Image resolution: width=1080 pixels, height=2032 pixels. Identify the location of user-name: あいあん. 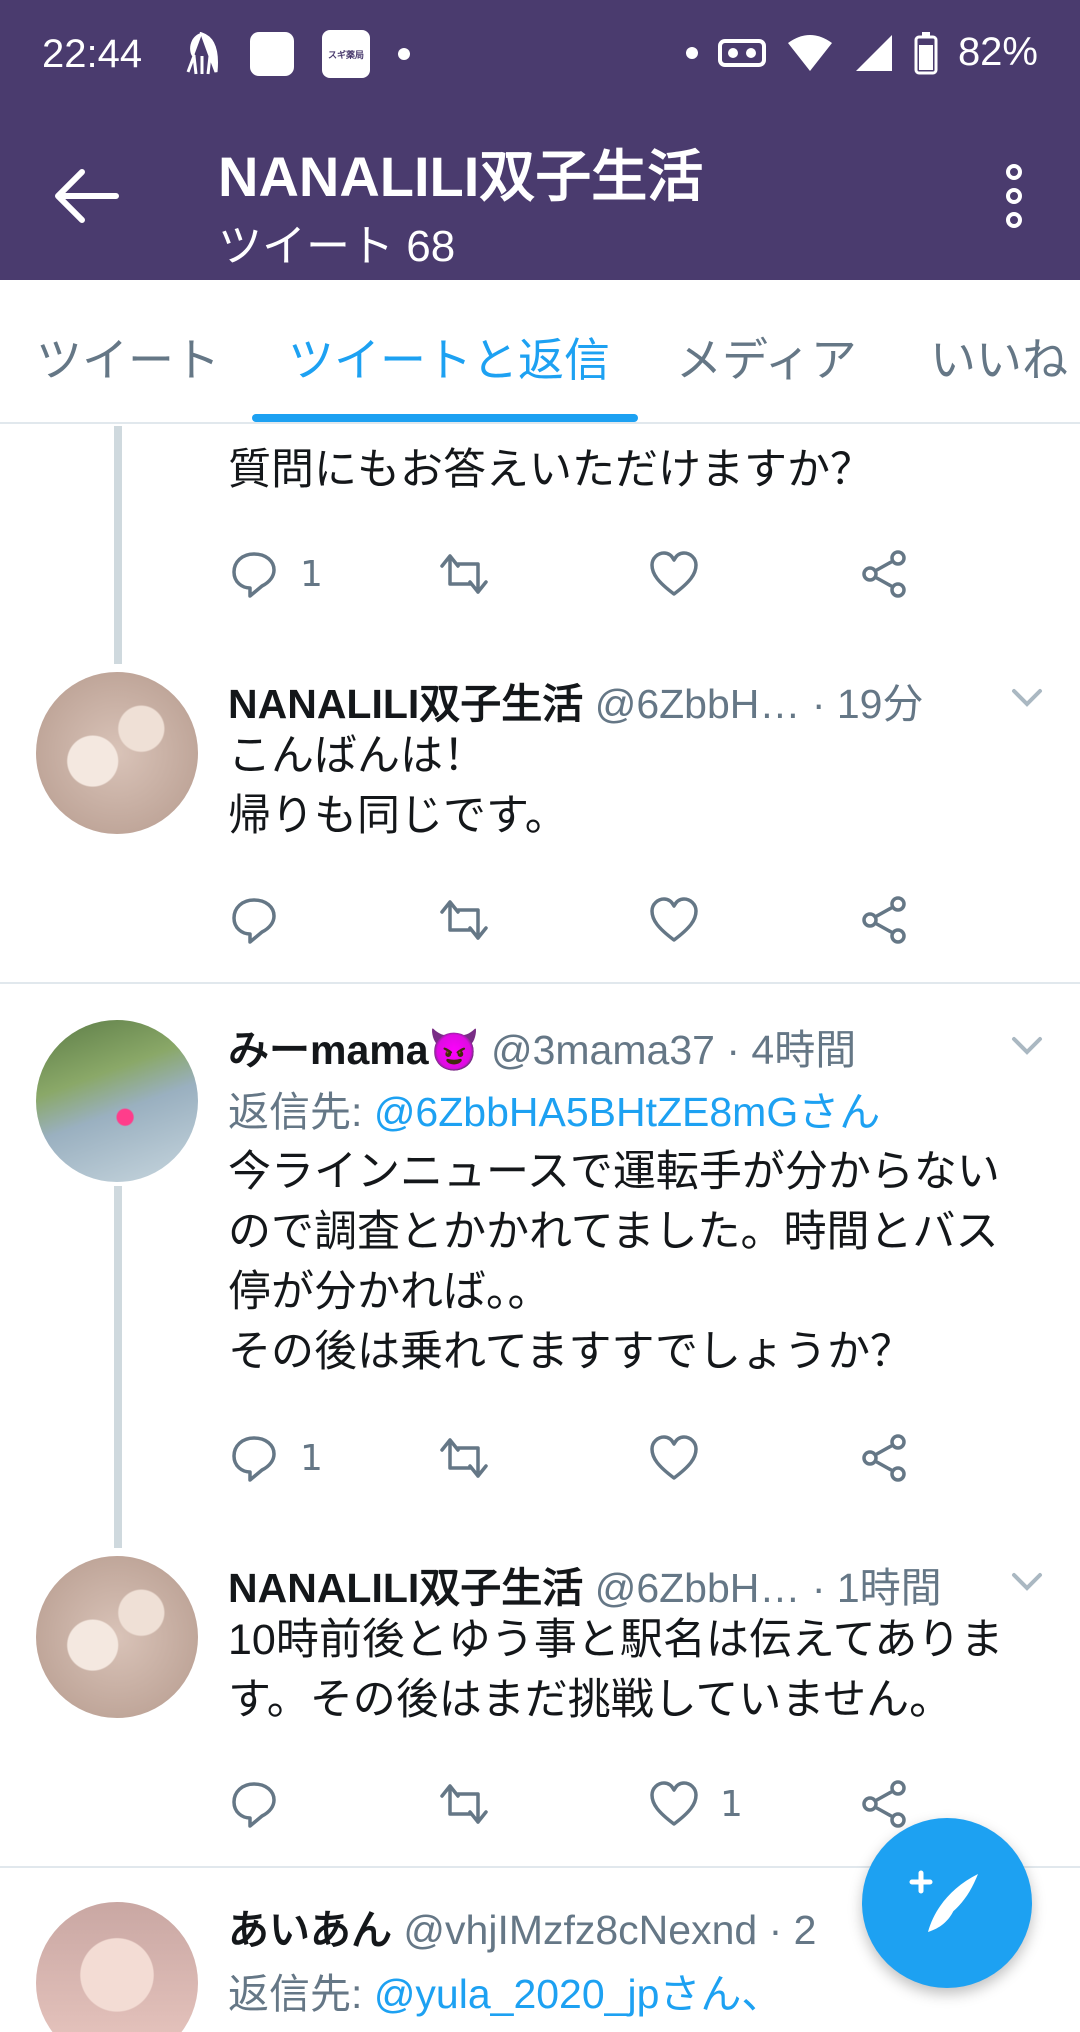
(310, 1930).